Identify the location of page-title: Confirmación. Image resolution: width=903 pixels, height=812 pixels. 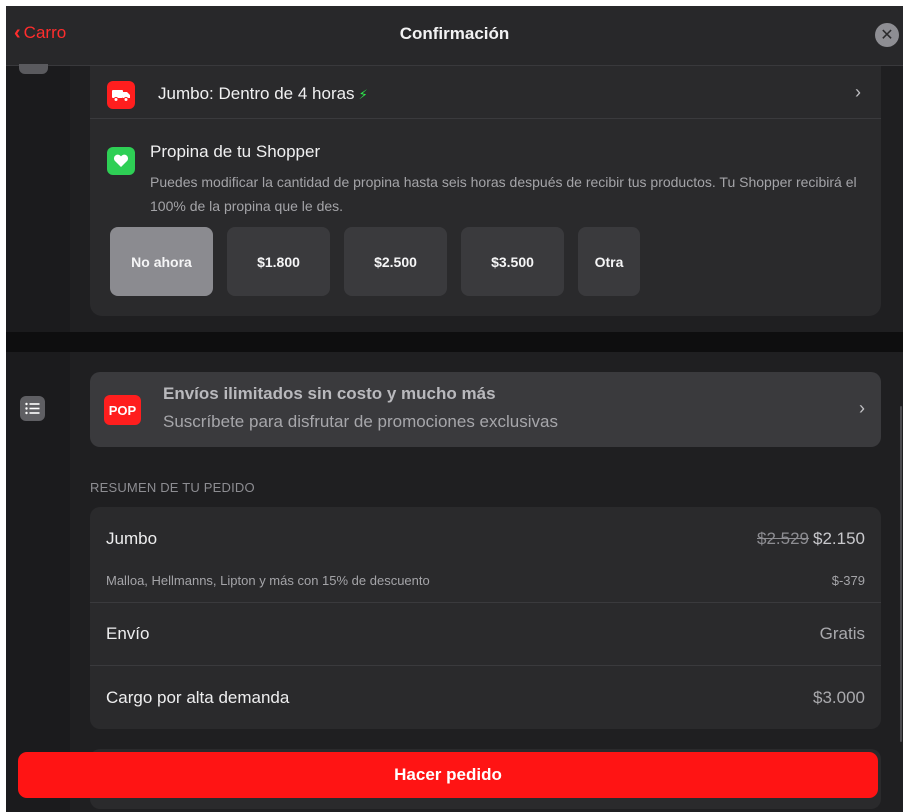
(454, 33).